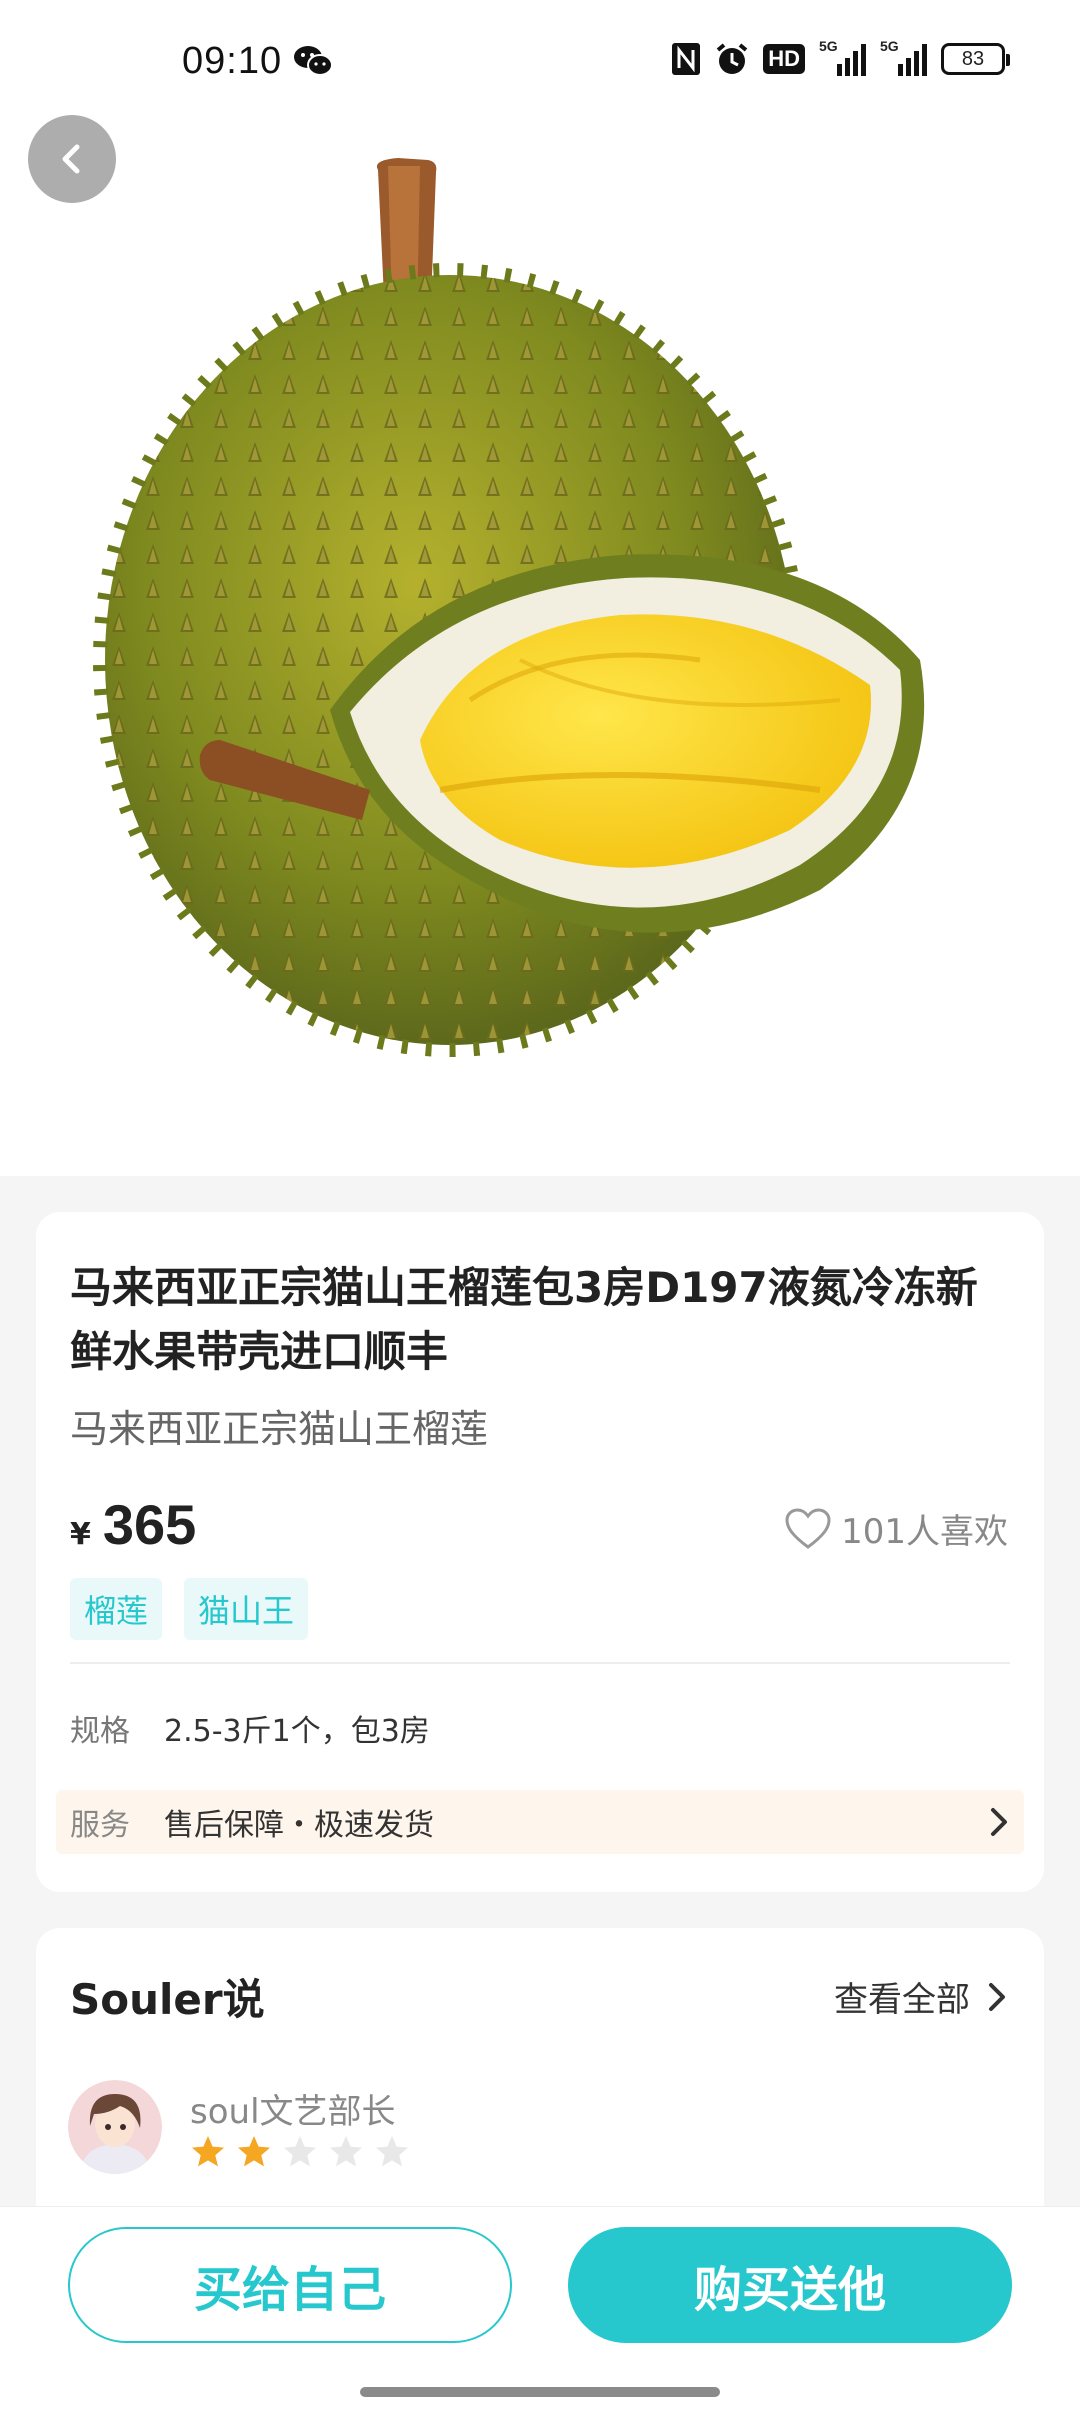 The image size is (1080, 2412). What do you see at coordinates (313, 61) in the screenshot?
I see `wechat-icon` at bounding box center [313, 61].